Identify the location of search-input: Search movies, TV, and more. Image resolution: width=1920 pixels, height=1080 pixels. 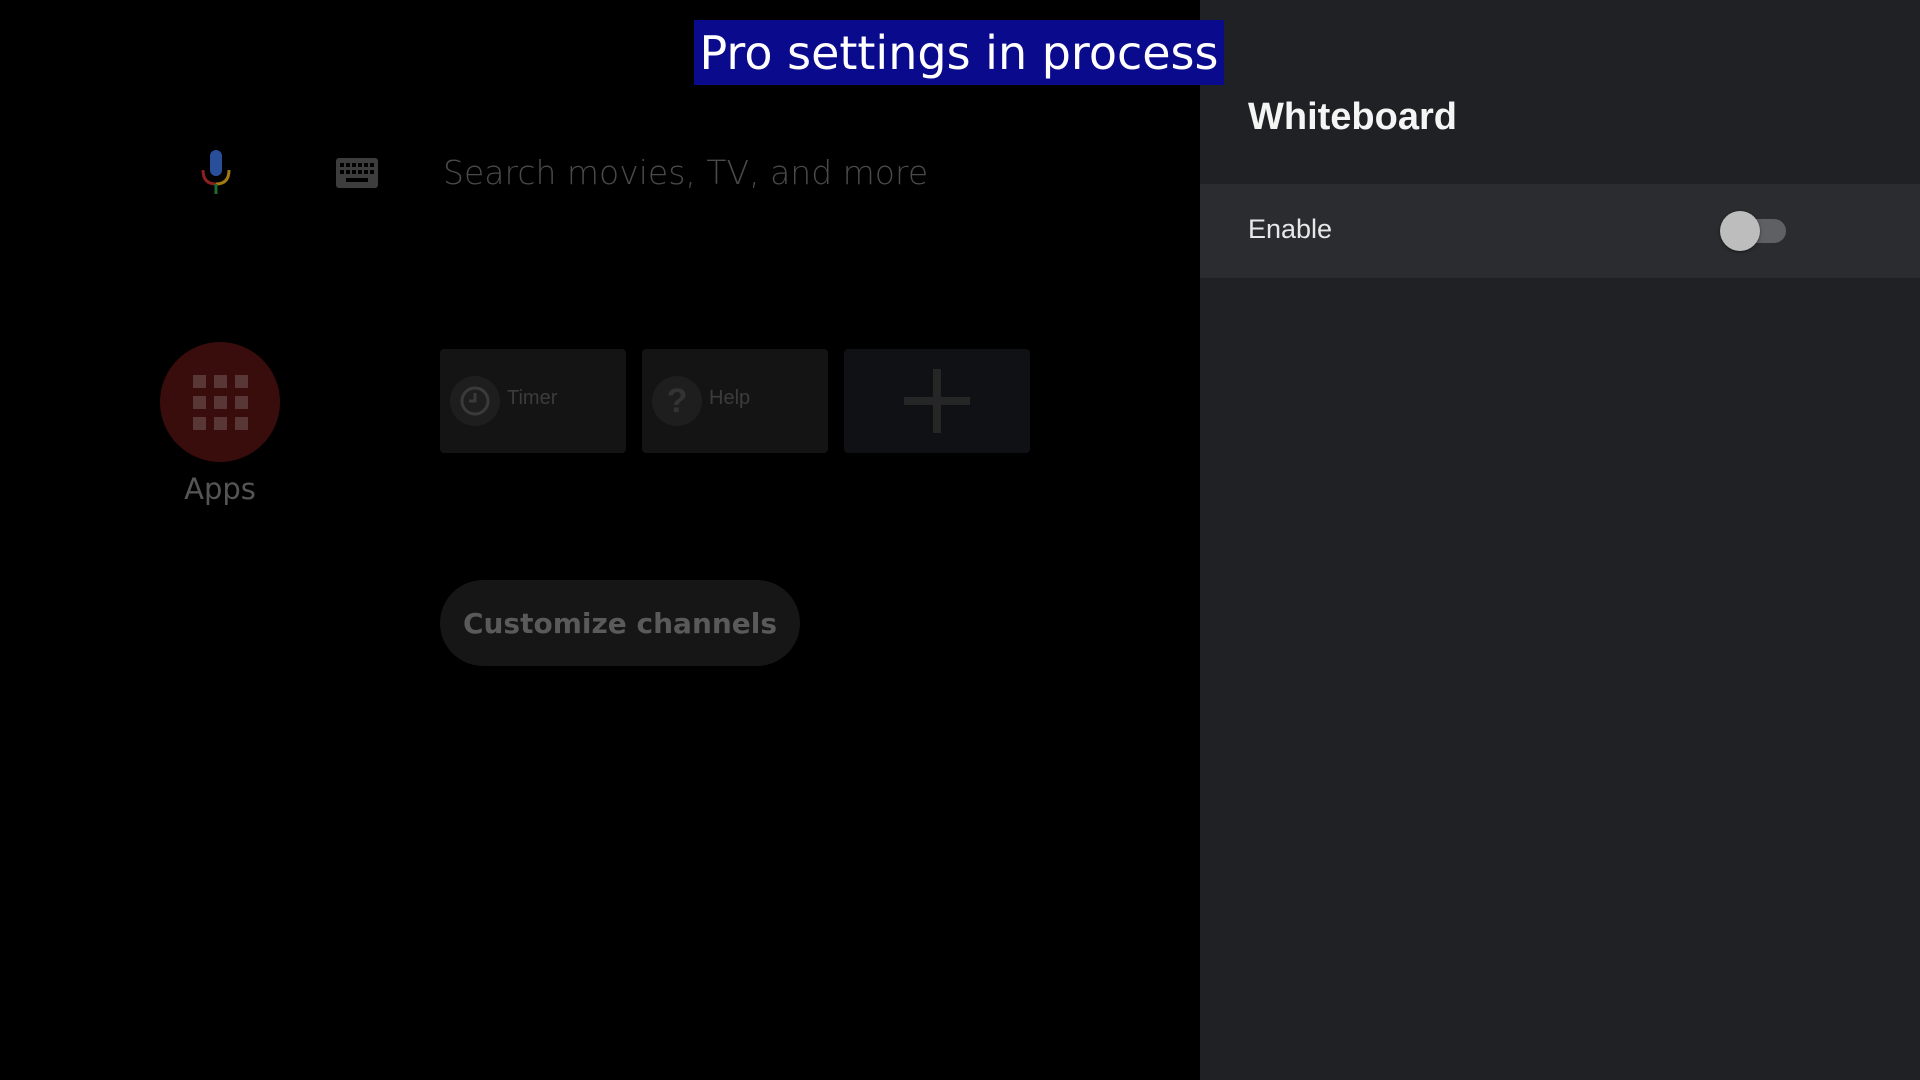
(723, 173).